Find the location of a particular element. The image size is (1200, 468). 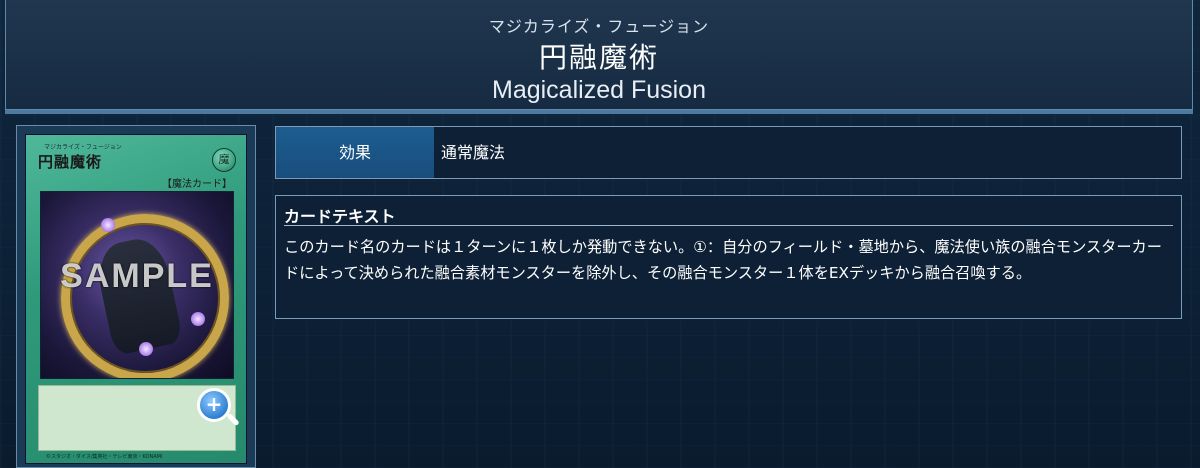

sample-watermark: SAMPLE is located at coordinates (137, 276).